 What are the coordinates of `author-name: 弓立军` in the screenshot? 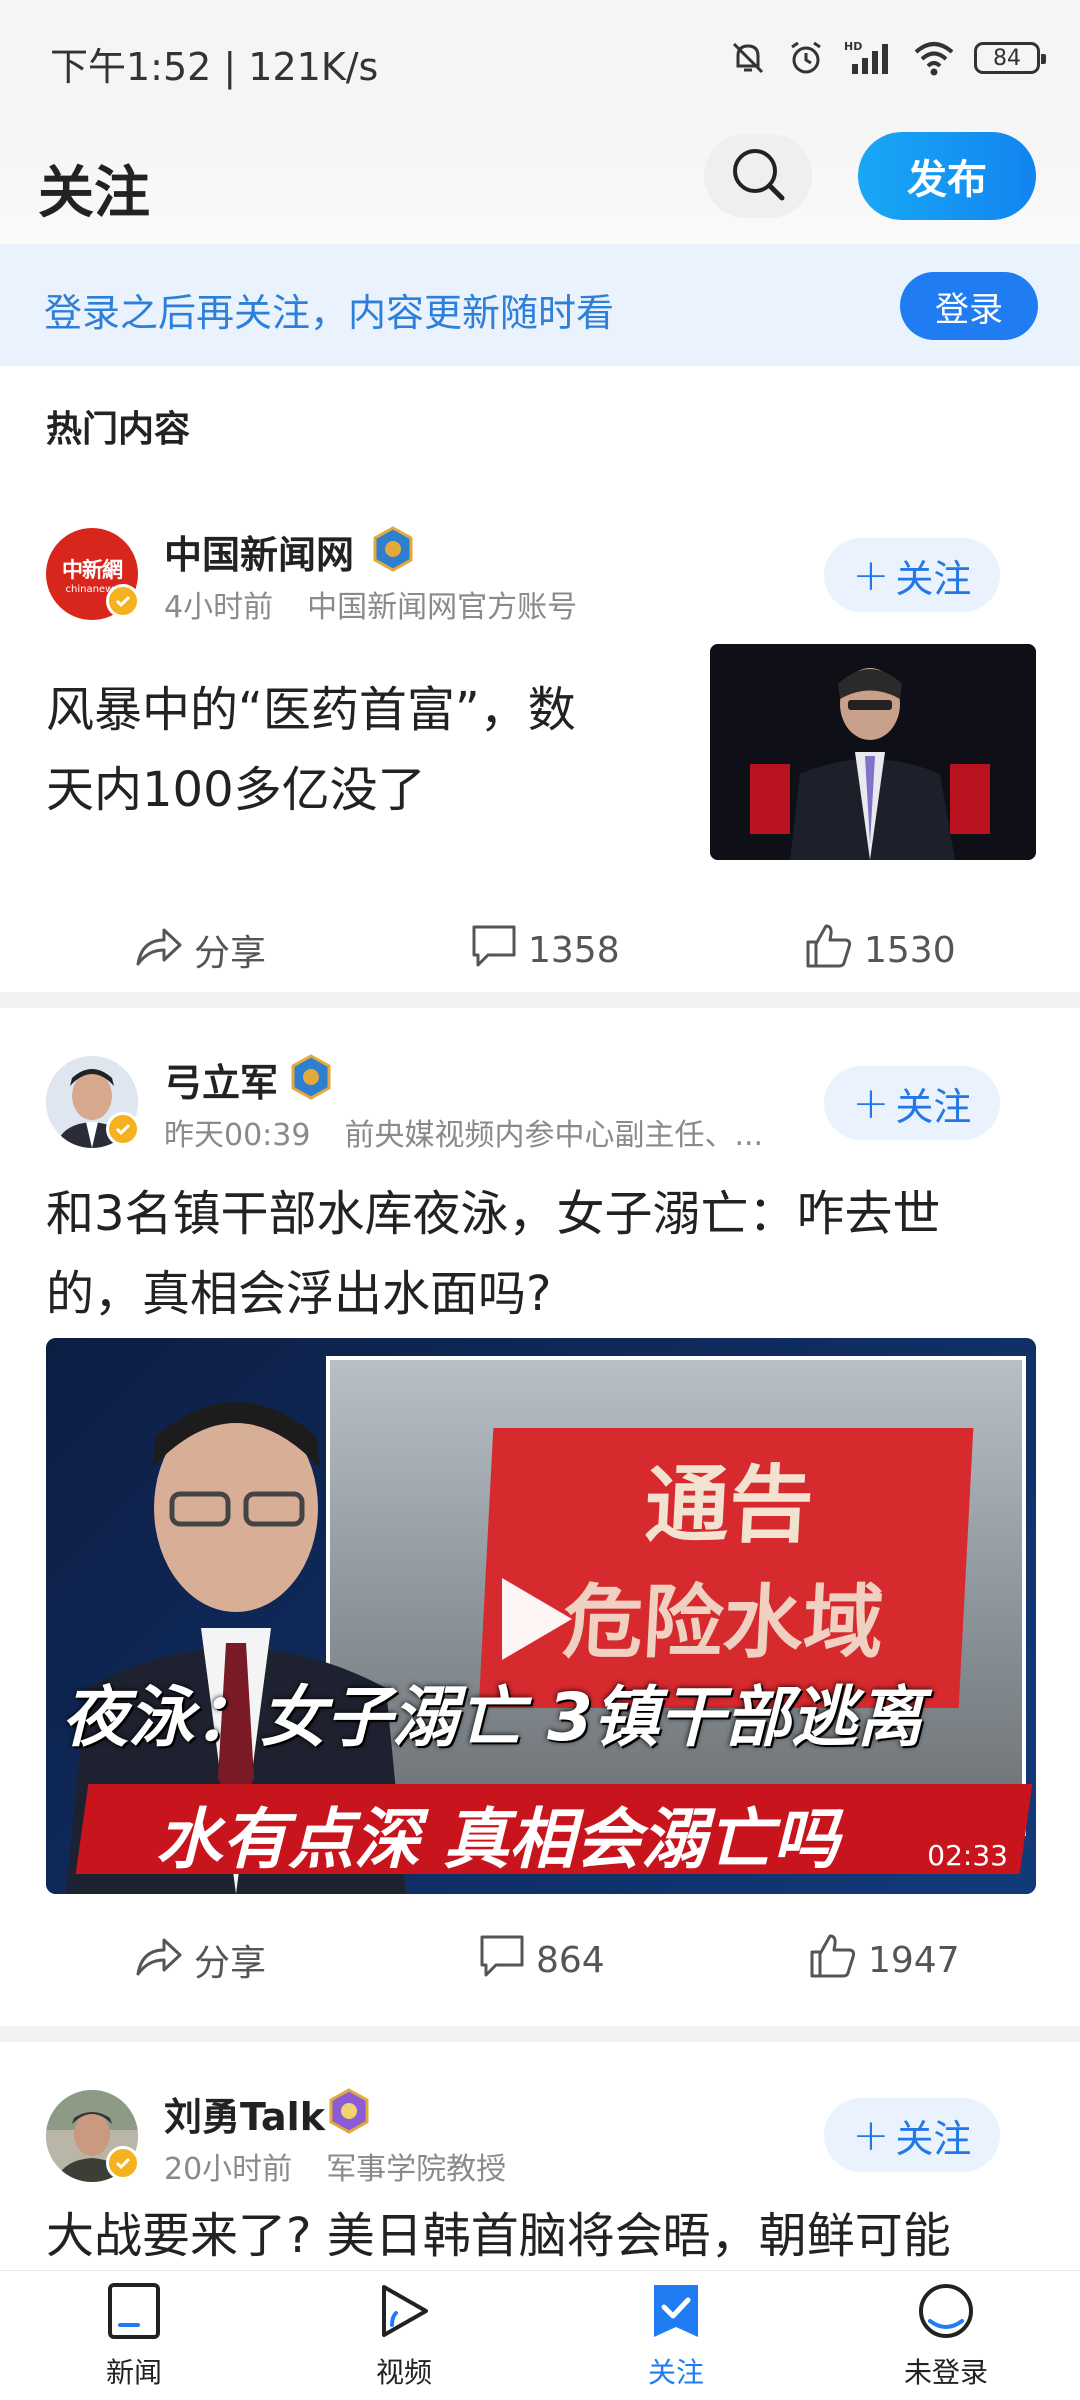 It's located at (221, 1079).